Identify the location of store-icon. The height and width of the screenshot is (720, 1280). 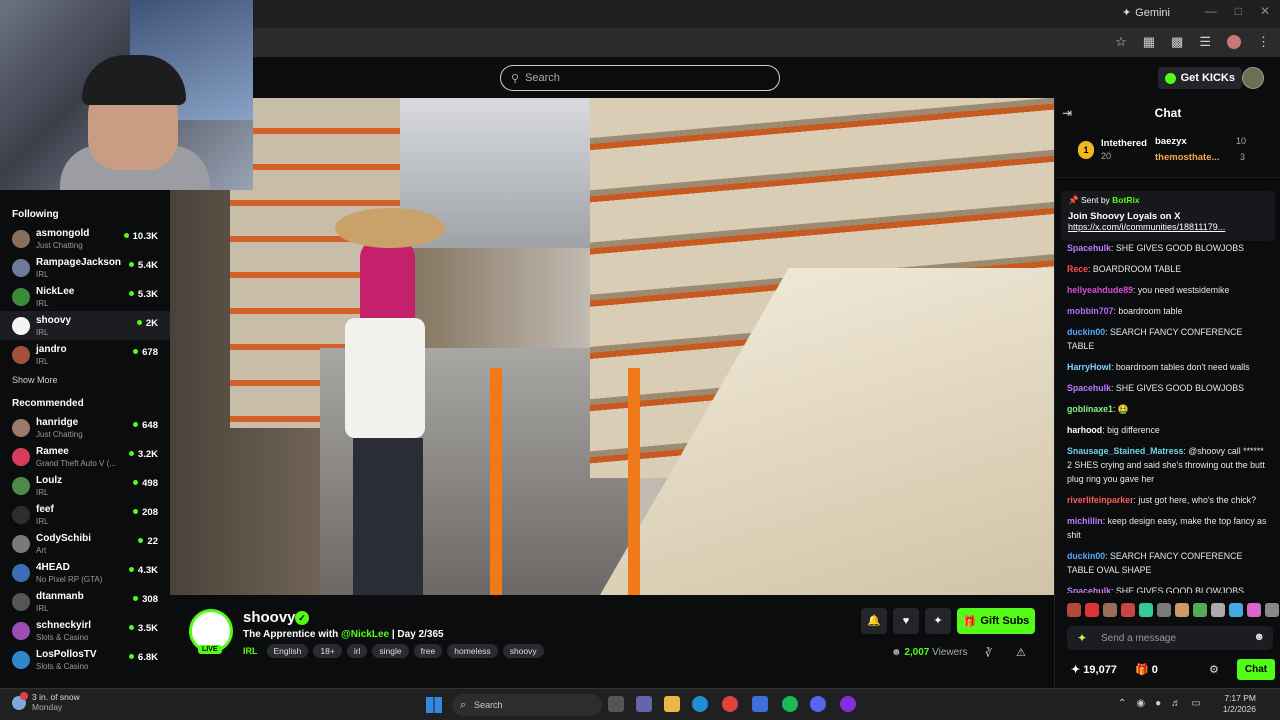
(760, 704).